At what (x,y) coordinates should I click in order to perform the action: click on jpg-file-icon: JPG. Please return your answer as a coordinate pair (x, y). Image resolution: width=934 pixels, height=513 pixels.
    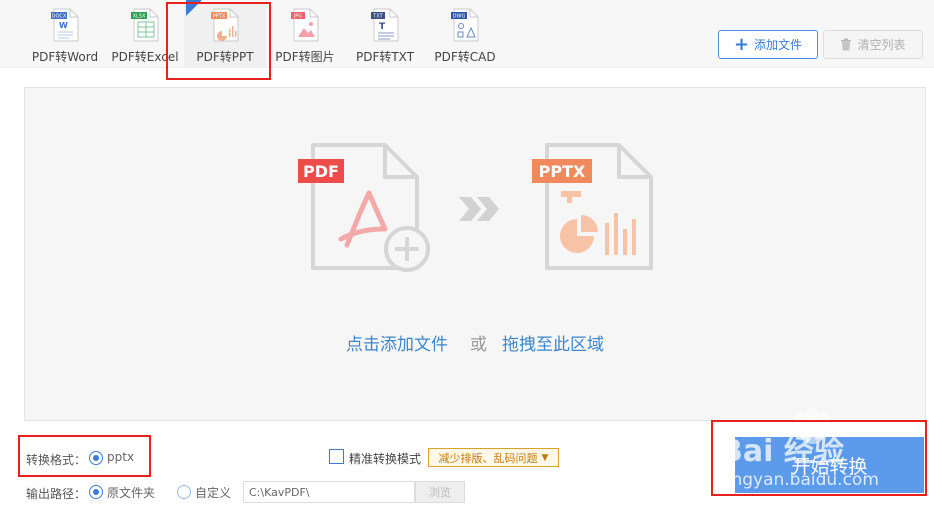
    Looking at the image, I should click on (305, 25).